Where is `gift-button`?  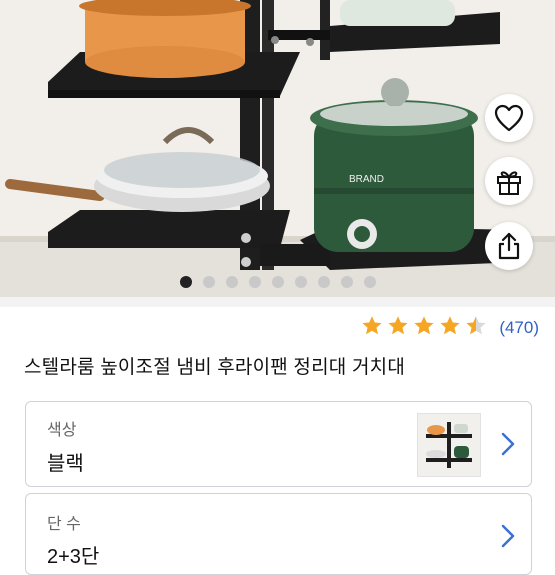
gift-button is located at coordinates (509, 181).